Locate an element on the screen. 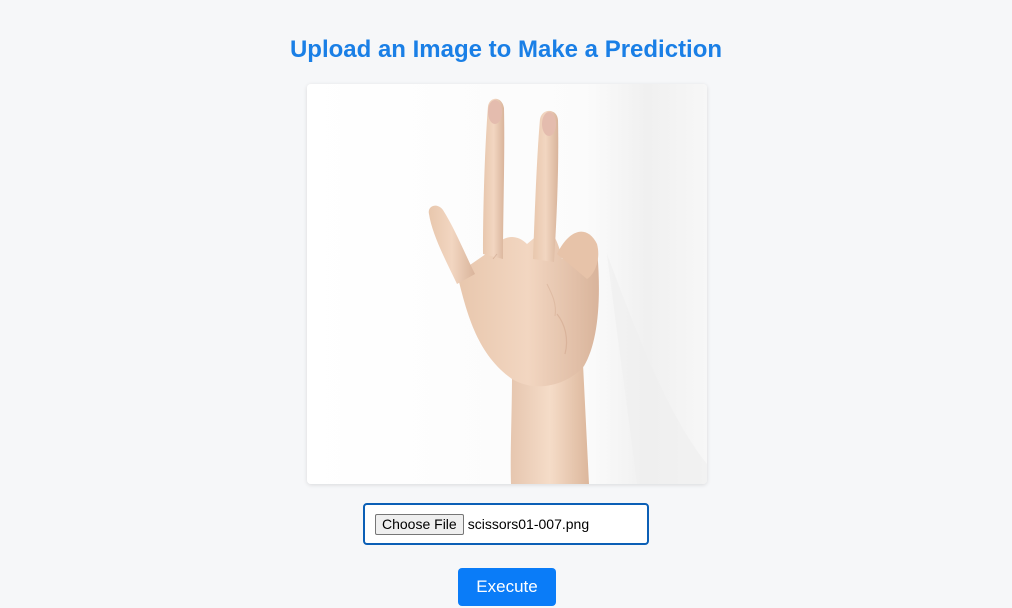 The width and height of the screenshot is (1012, 608). selected-file-name: scissors01-007.png is located at coordinates (528, 524).